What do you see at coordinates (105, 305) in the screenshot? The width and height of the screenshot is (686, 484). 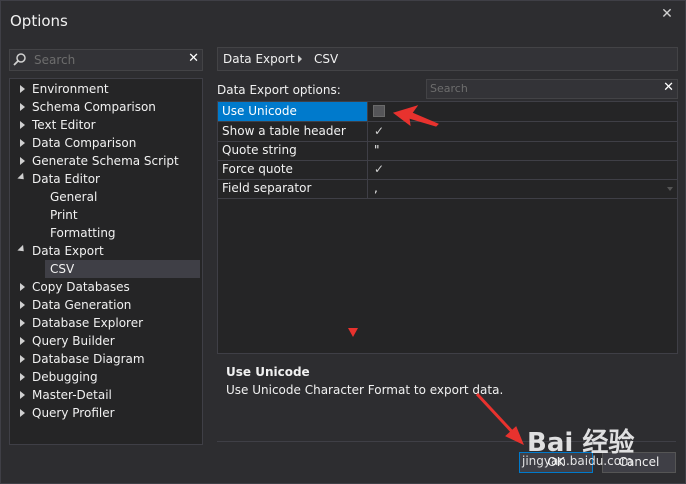 I see `tree-item-data-generation: Data Generation` at bounding box center [105, 305].